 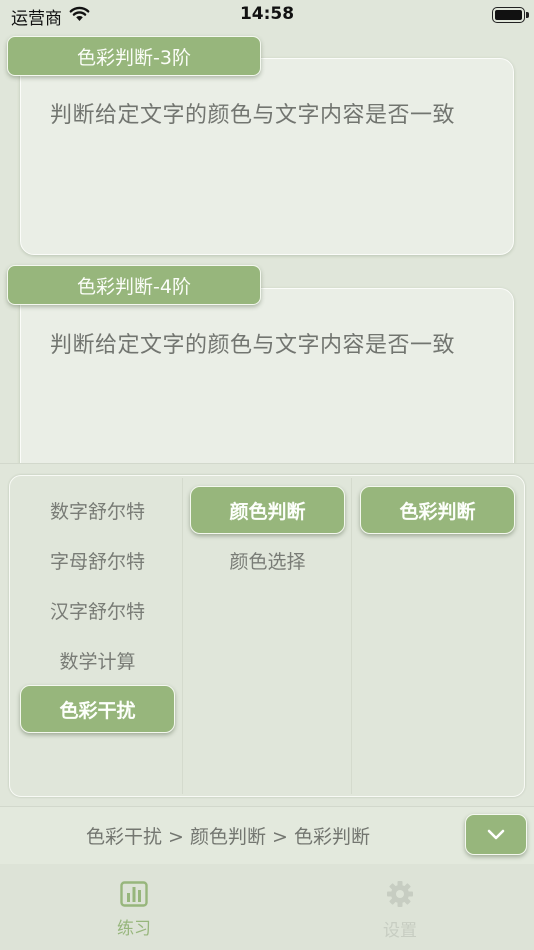 I want to click on exercise-tag: 色彩判断-3阶, so click(x=134, y=56).